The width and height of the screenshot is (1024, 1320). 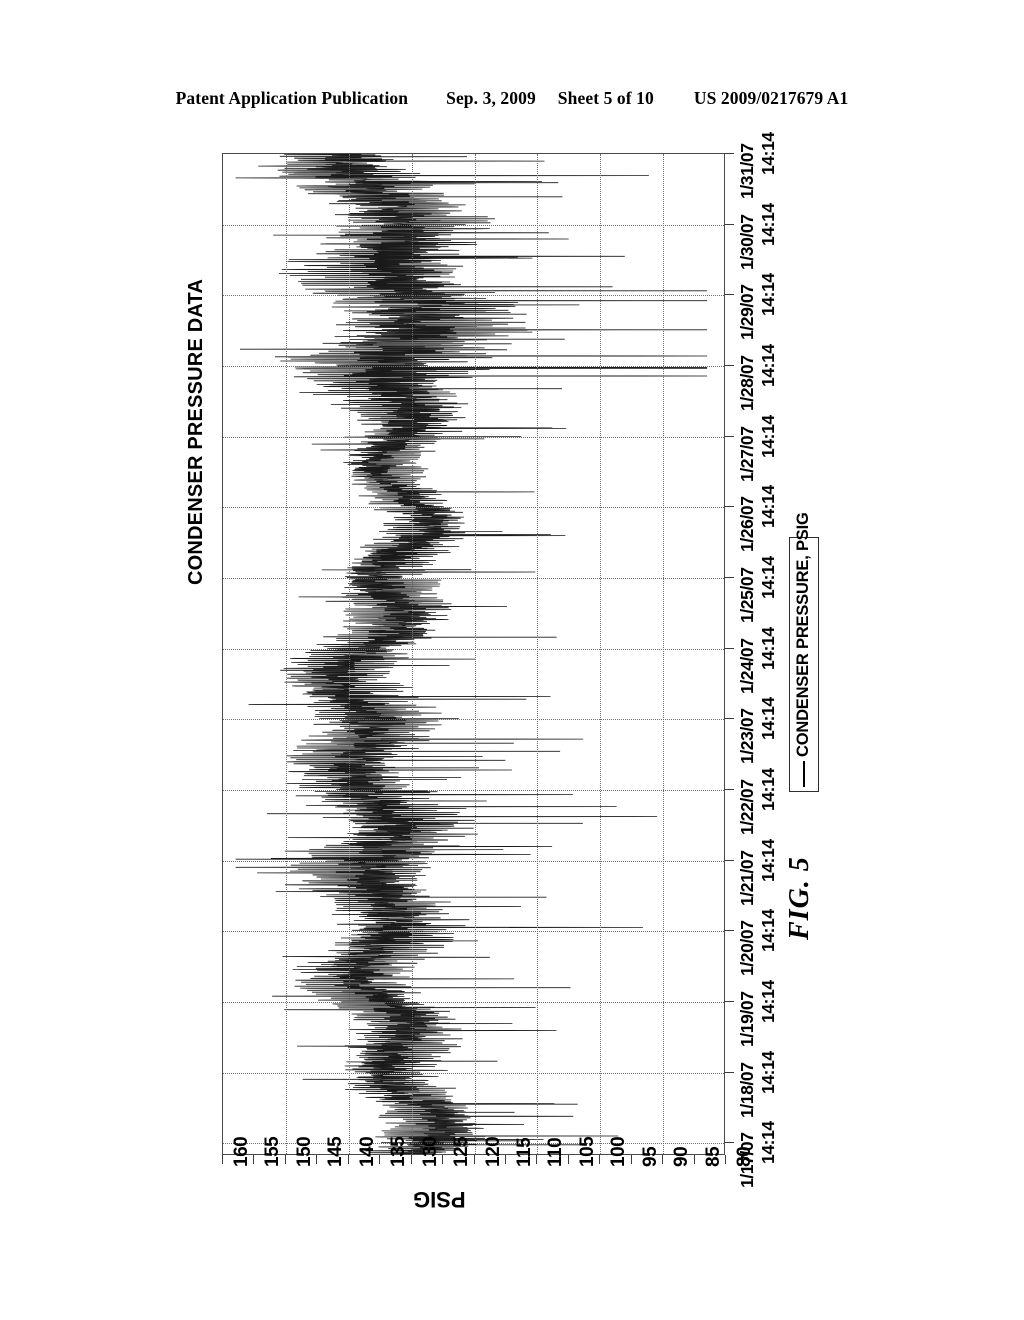 I want to click on time-axis-label: 1/30/07 14:14, so click(x=757, y=236).